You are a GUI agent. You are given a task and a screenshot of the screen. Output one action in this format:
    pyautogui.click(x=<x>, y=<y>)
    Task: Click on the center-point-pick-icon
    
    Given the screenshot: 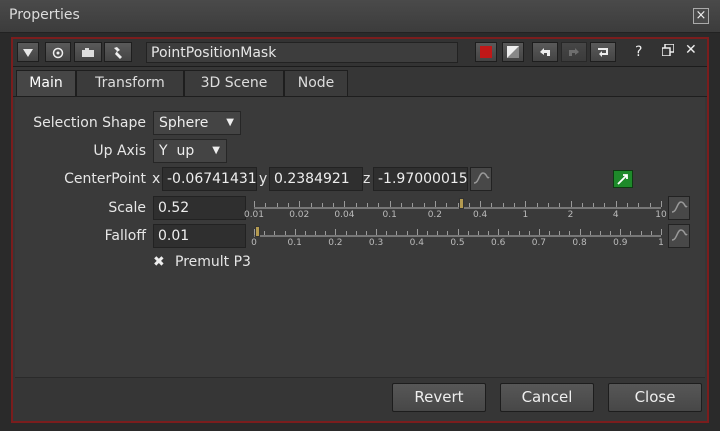 What is the action you would take?
    pyautogui.click(x=623, y=179)
    